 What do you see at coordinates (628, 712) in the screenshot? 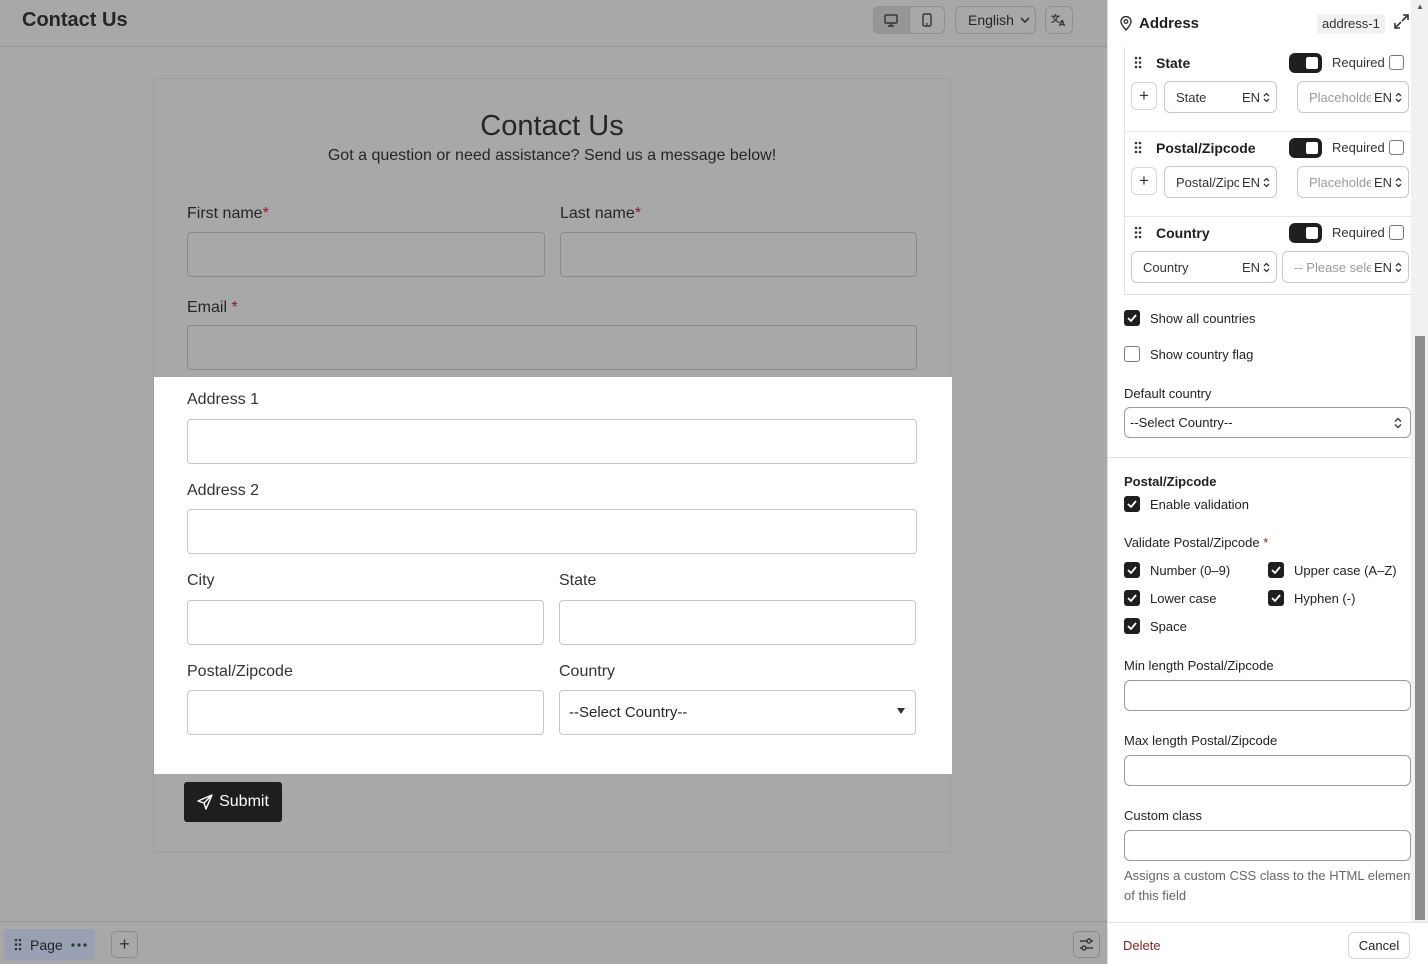
I see `country-select-value: --Select Country--` at bounding box center [628, 712].